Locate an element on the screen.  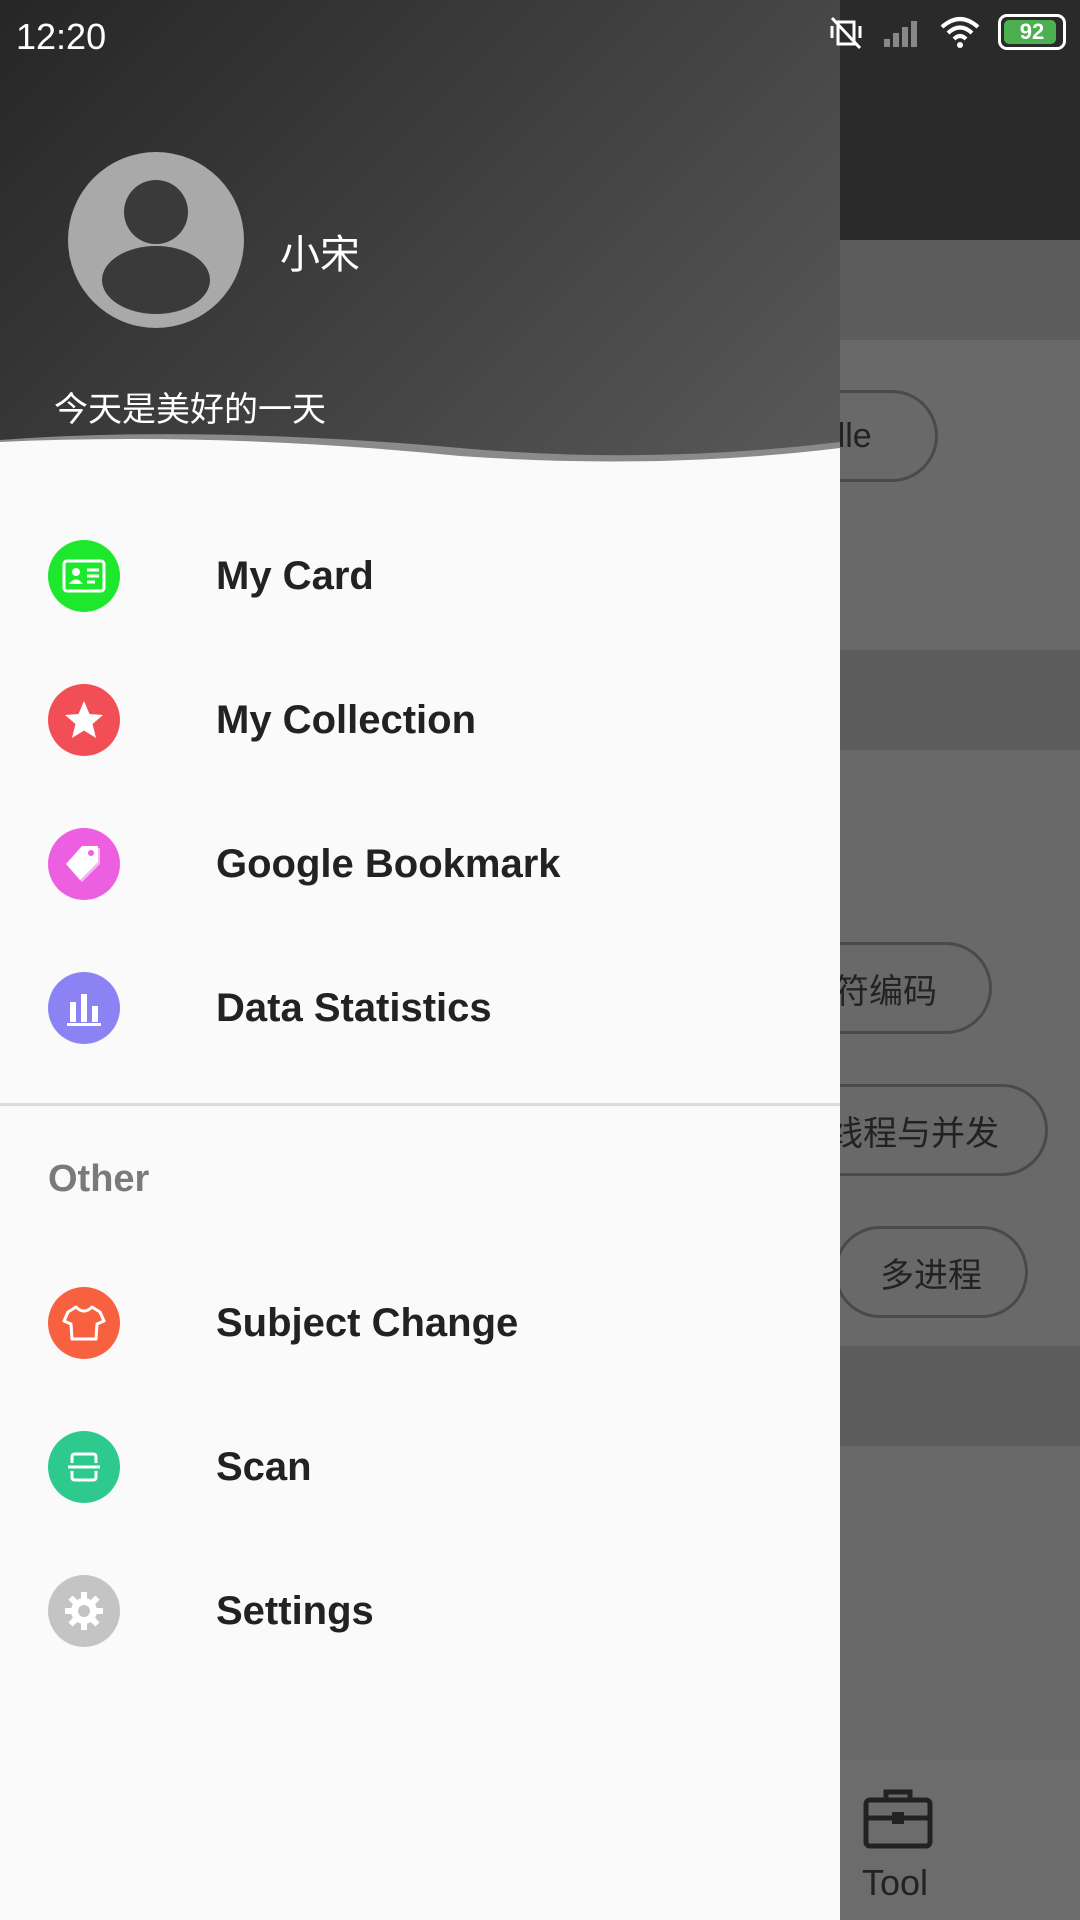
signal-icon is located at coordinates (900, 34).